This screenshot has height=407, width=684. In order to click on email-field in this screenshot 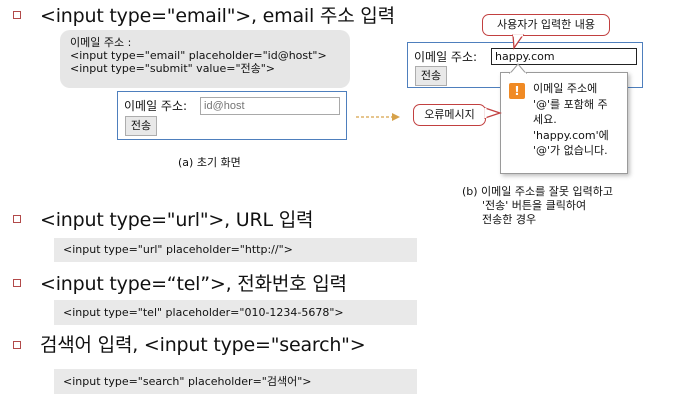, I will do `click(270, 106)`.